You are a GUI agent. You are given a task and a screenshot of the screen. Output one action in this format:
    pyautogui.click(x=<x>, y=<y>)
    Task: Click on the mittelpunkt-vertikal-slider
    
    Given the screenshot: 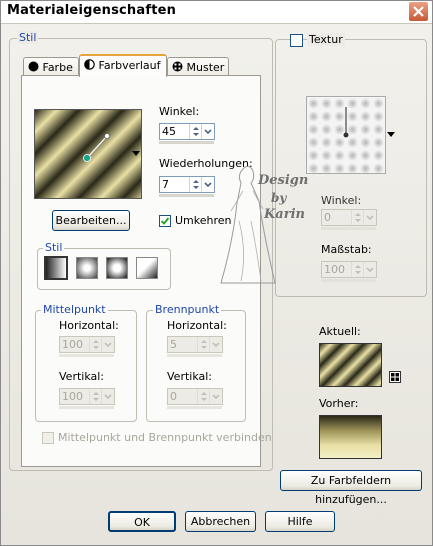 What is the action you would take?
    pyautogui.click(x=86, y=407)
    